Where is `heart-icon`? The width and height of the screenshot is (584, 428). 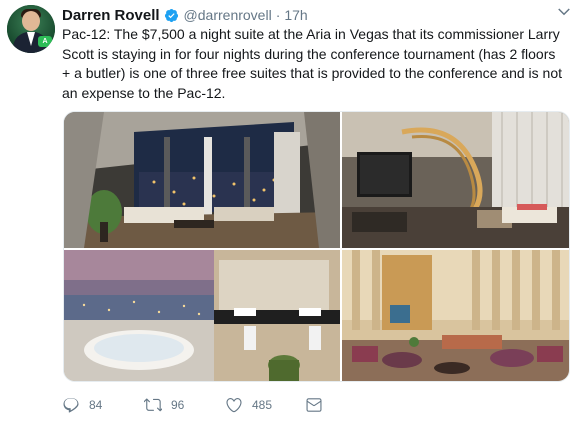
heart-icon is located at coordinates (234, 405).